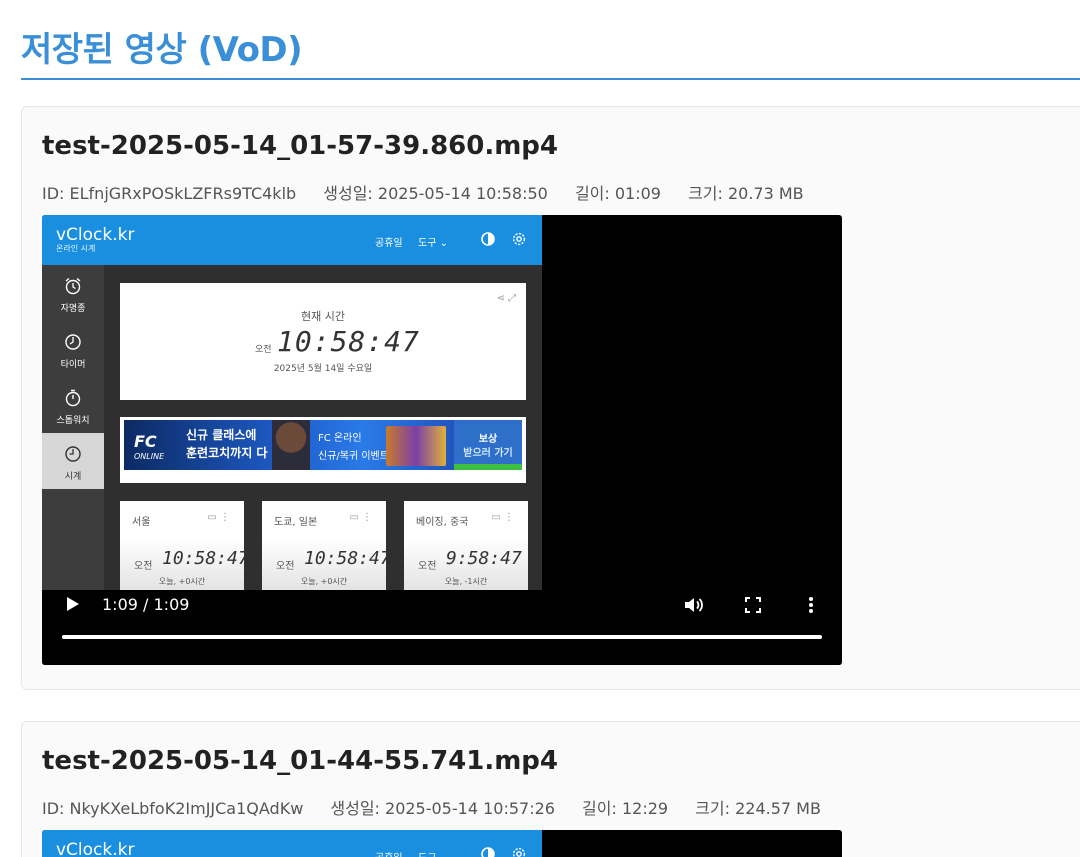 This screenshot has height=857, width=1080. What do you see at coordinates (811, 605) in the screenshot?
I see `more-options-icon` at bounding box center [811, 605].